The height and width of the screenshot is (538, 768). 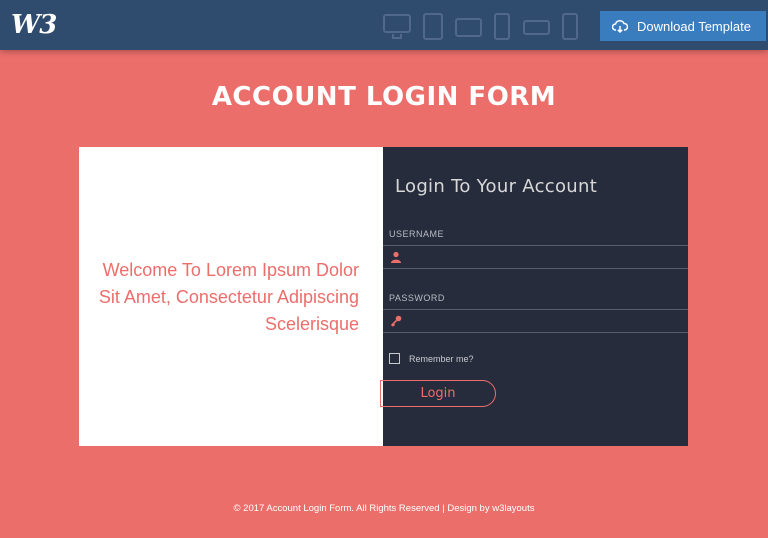 What do you see at coordinates (417, 298) in the screenshot?
I see `password-label: PASSWORD` at bounding box center [417, 298].